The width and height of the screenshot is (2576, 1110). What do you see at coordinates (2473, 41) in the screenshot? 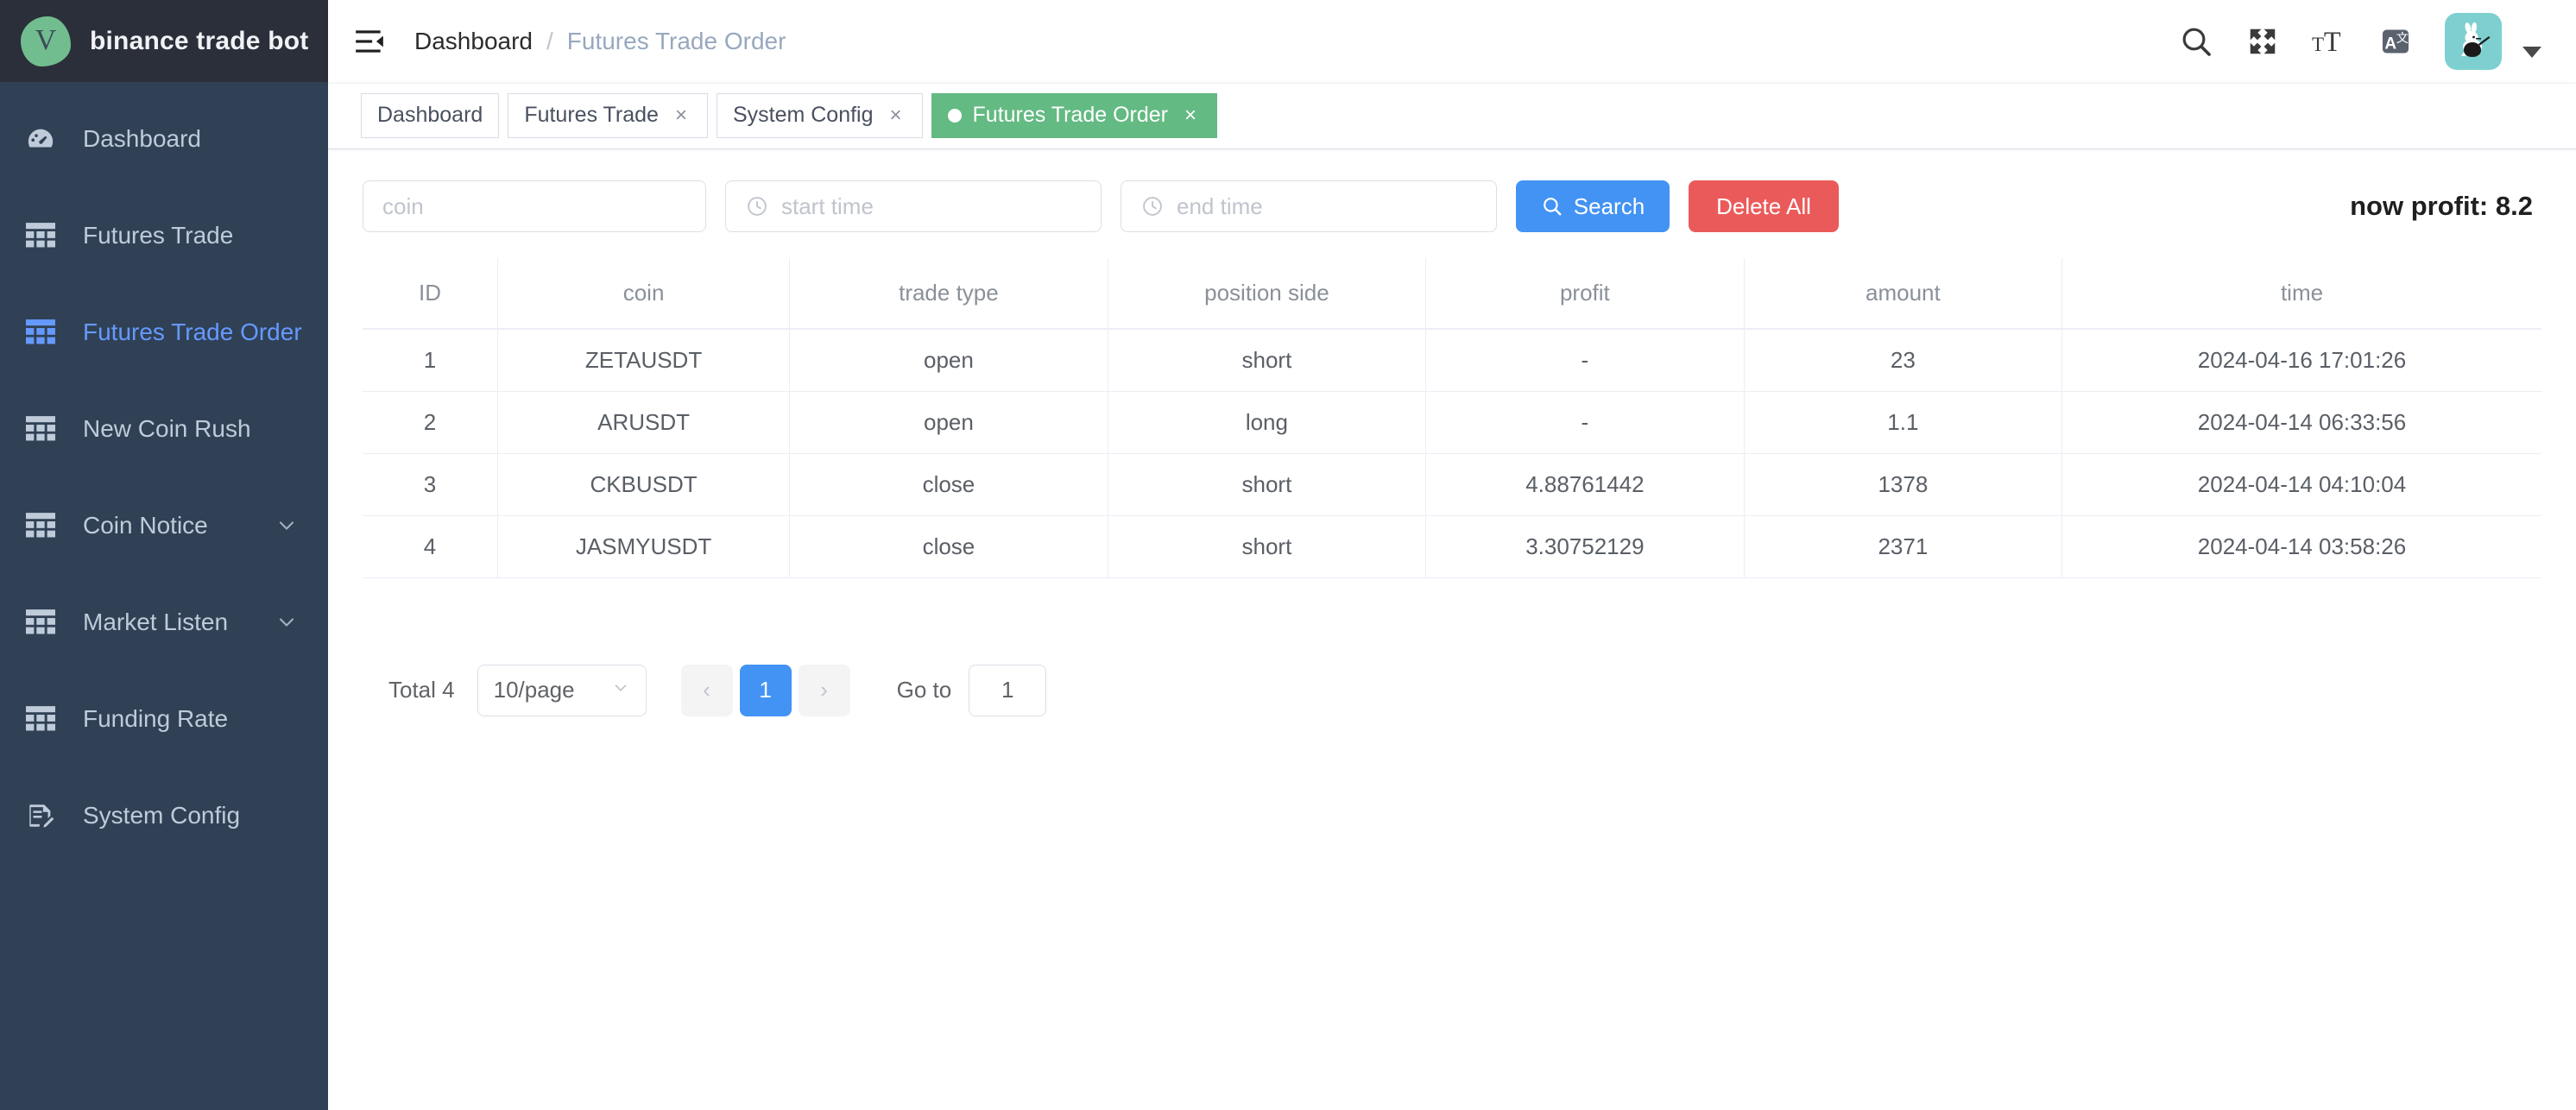
I see `user-avatar` at bounding box center [2473, 41].